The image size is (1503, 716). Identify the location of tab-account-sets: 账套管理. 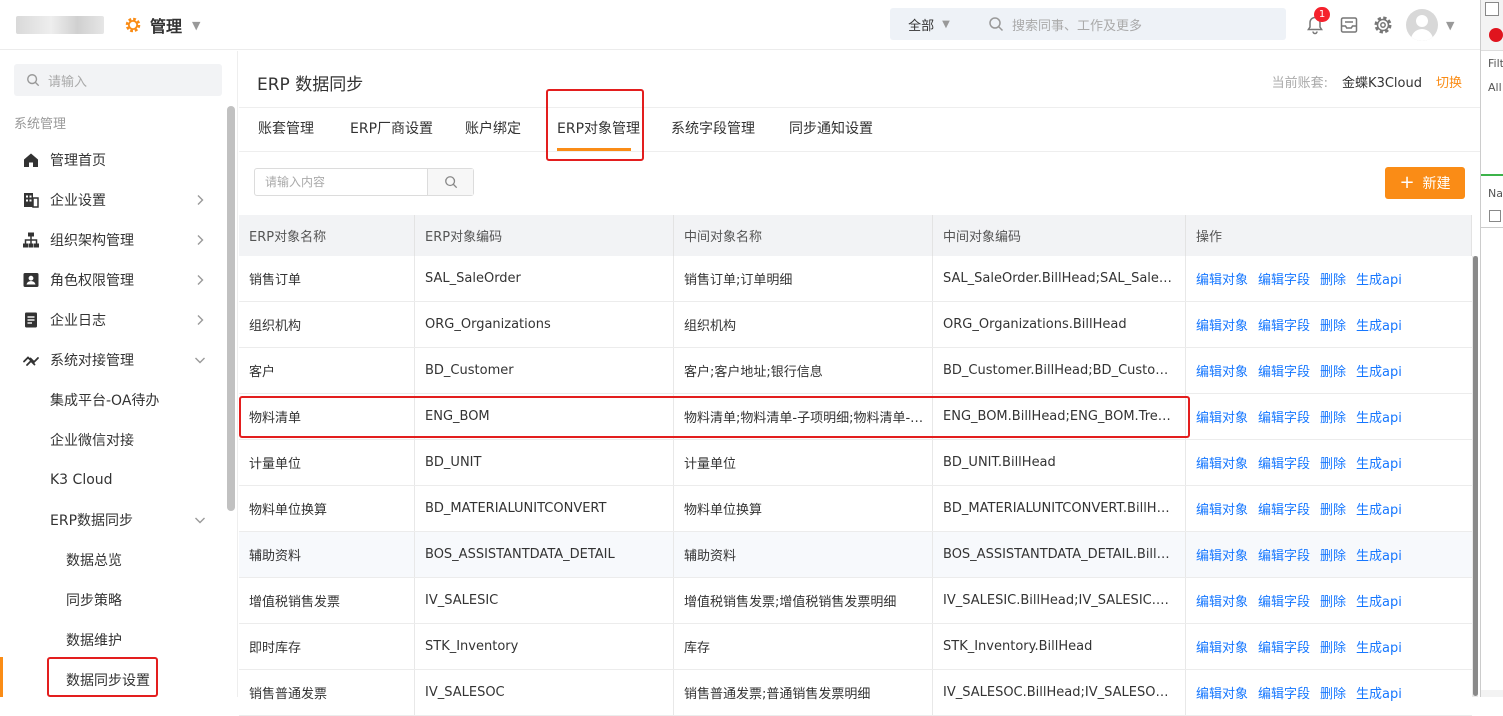
(286, 130).